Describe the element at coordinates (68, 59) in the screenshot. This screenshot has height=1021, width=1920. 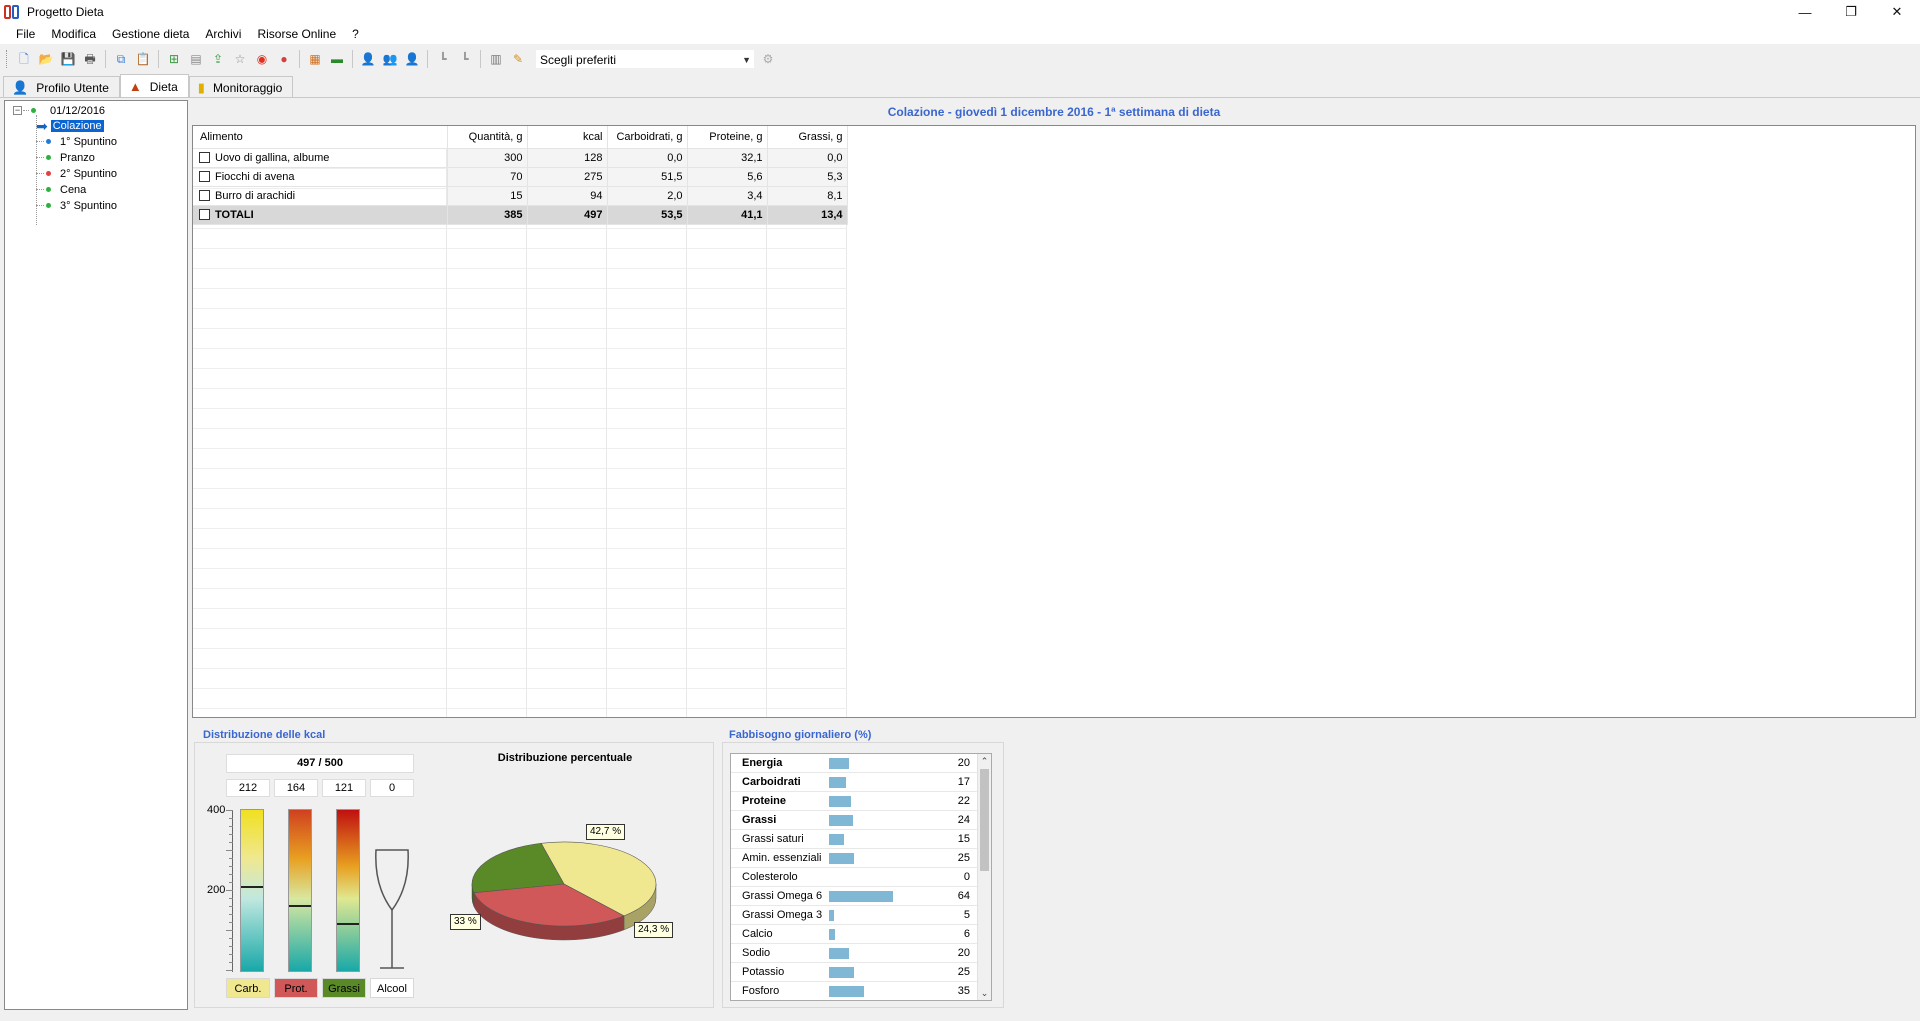
I see `save-icon: 💾` at that location.